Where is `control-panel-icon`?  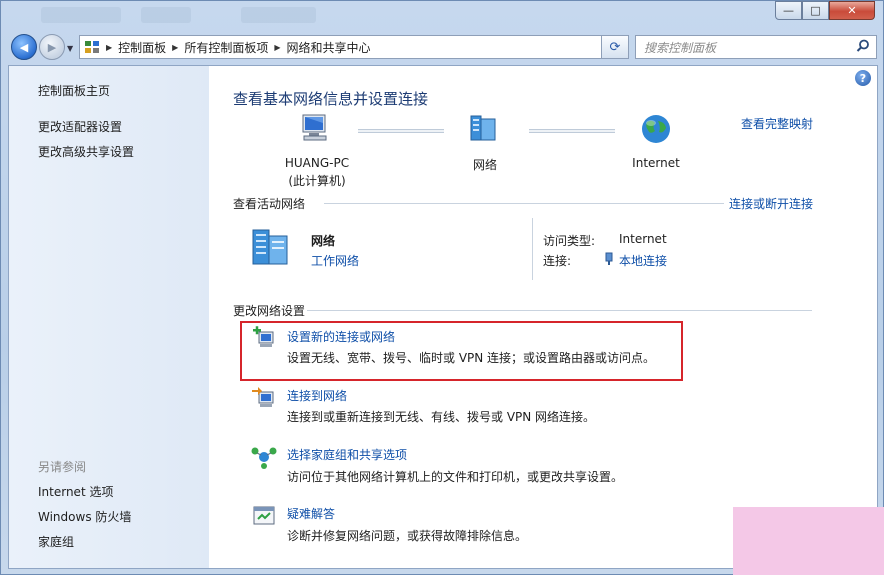 control-panel-icon is located at coordinates (92, 47).